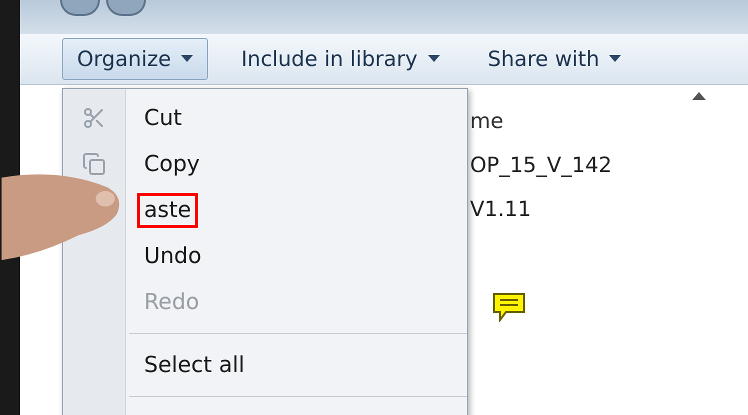 The width and height of the screenshot is (748, 415). Describe the element at coordinates (80, 8) in the screenshot. I see `back-button` at that location.